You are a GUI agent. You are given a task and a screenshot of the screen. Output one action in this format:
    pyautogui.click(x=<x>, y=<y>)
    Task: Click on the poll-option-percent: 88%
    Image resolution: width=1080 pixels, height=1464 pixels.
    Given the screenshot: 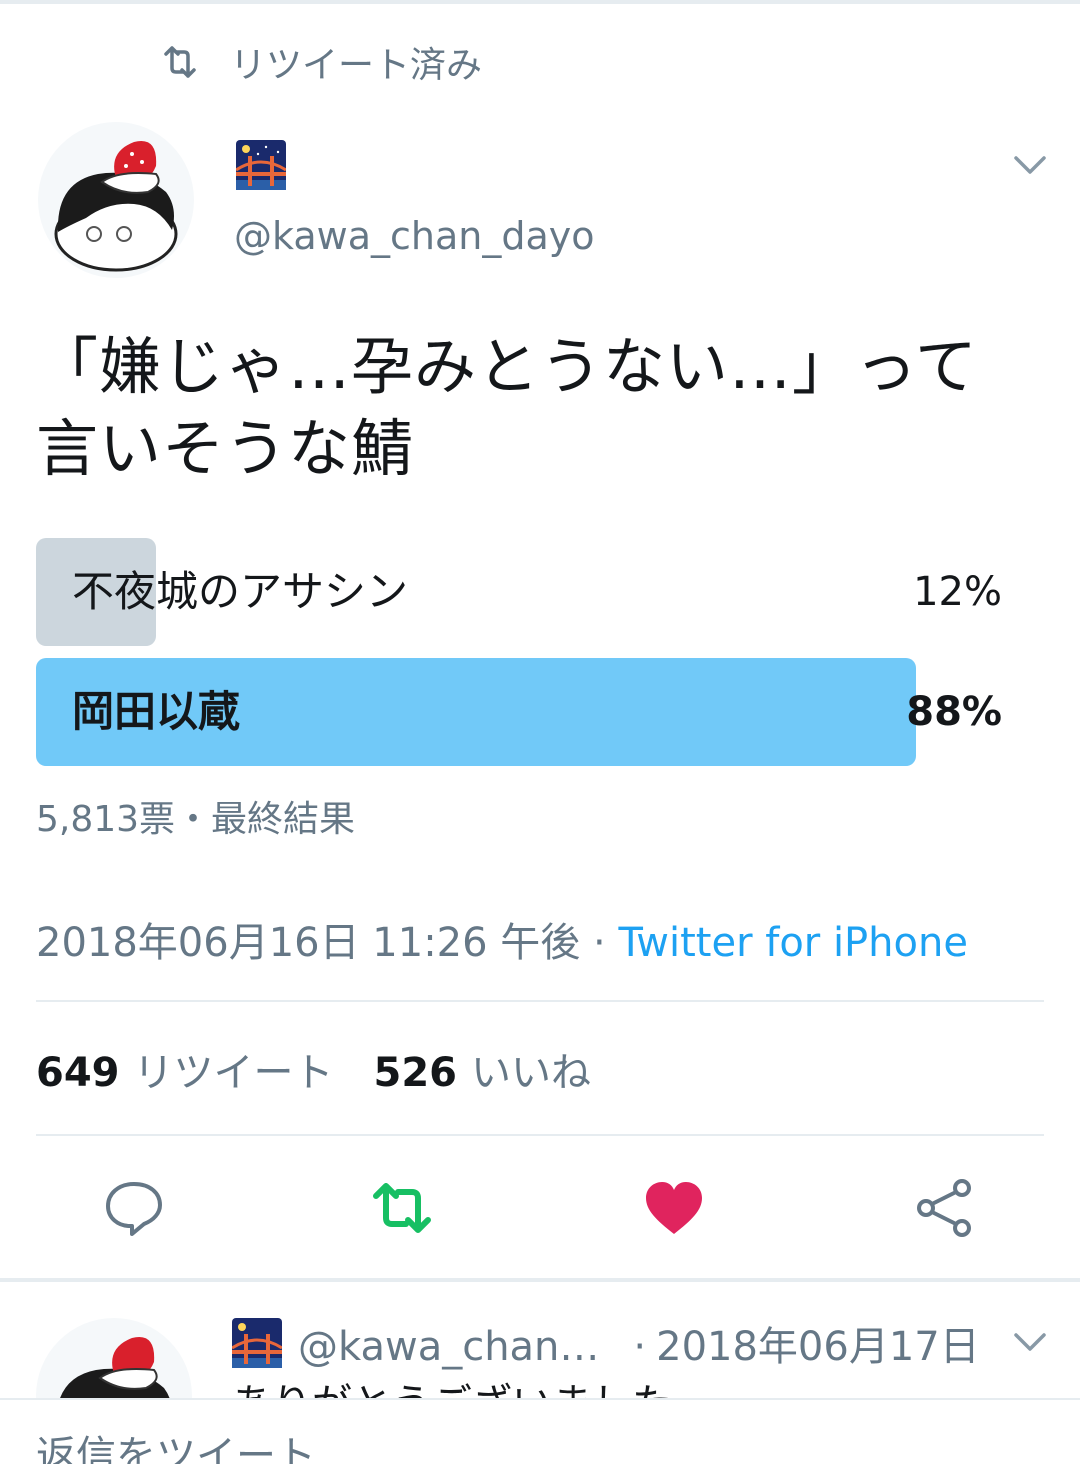 What is the action you would take?
    pyautogui.click(x=954, y=712)
    